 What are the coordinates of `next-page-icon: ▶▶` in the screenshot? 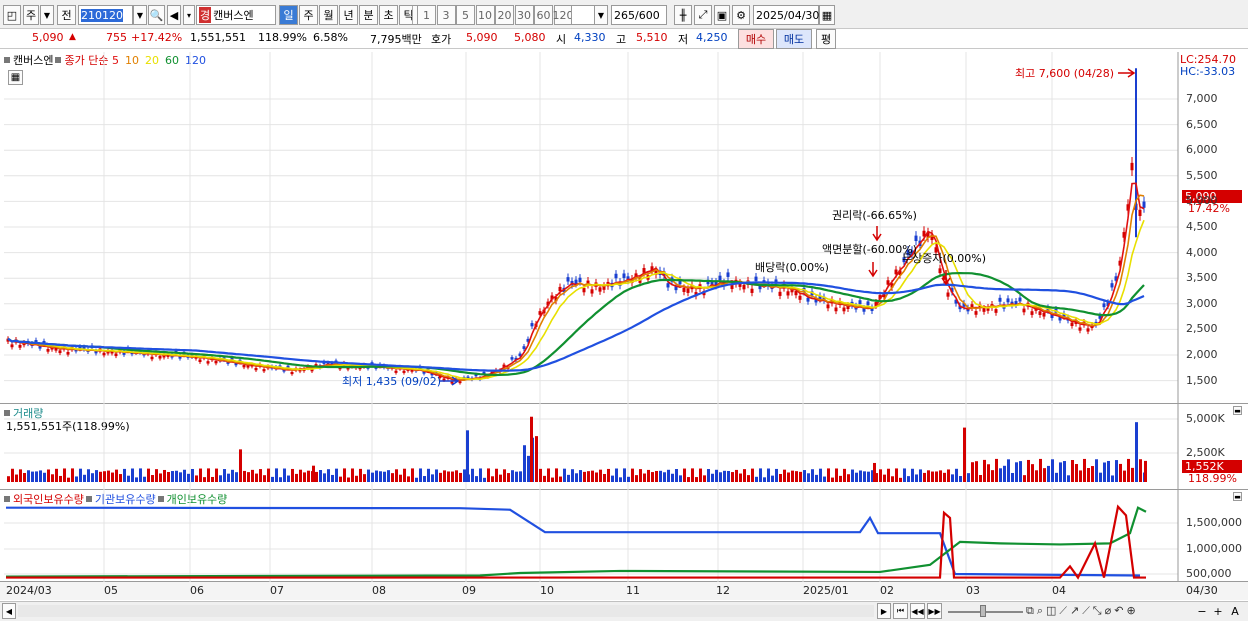 It's located at (934, 611).